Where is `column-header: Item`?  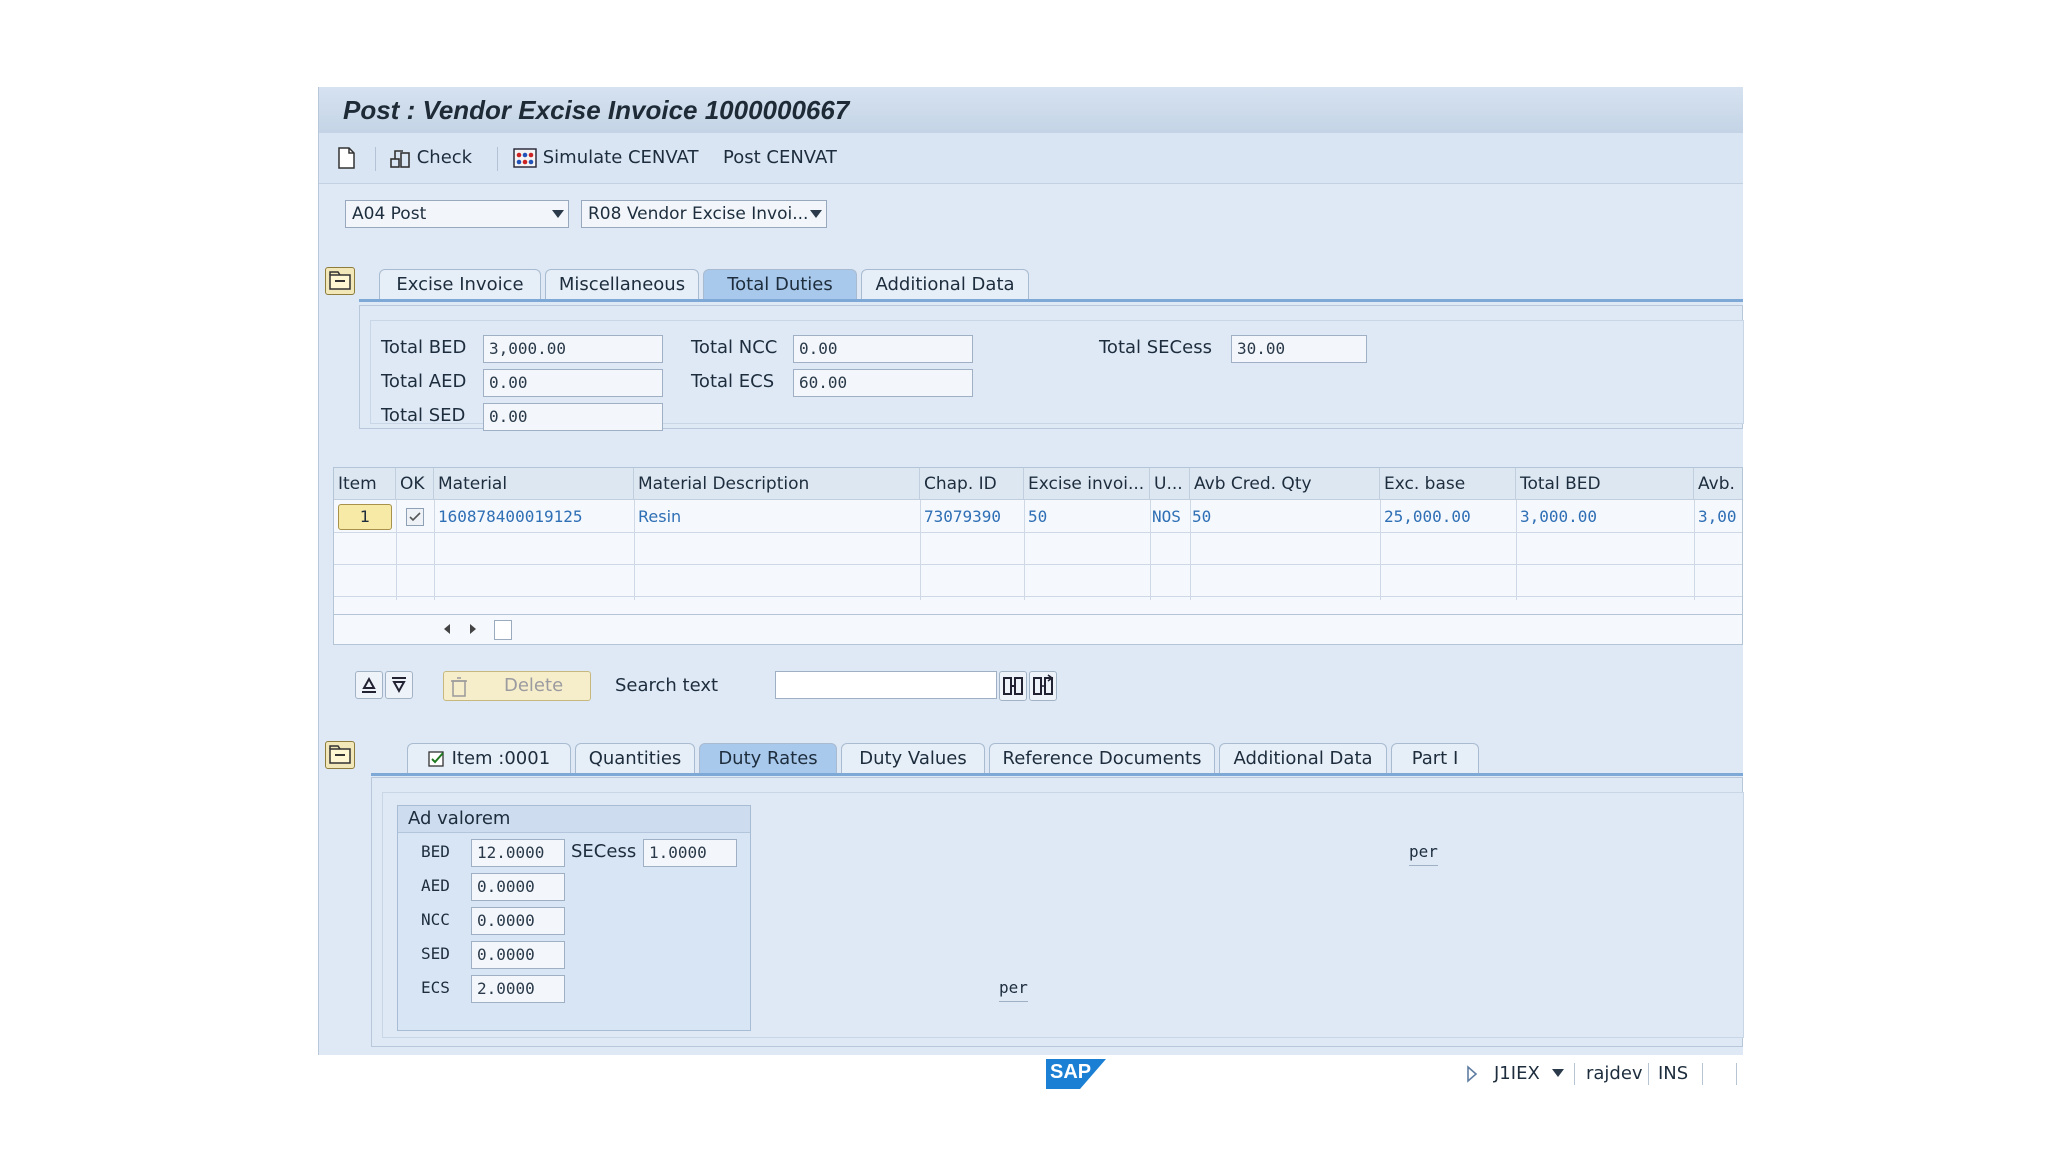
column-header: Item is located at coordinates (365, 484).